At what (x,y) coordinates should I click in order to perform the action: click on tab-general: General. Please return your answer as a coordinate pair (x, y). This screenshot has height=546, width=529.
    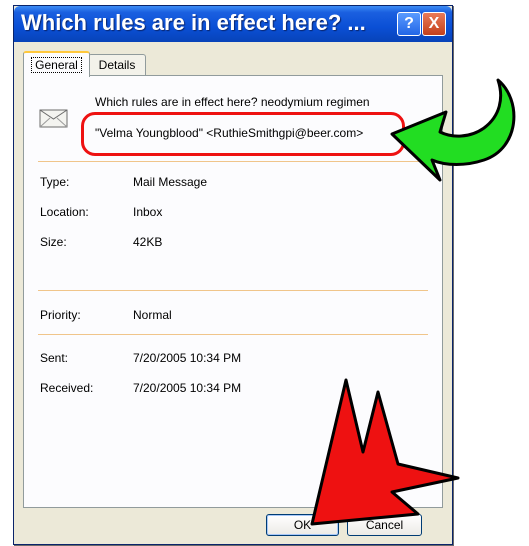
    Looking at the image, I should click on (56, 64).